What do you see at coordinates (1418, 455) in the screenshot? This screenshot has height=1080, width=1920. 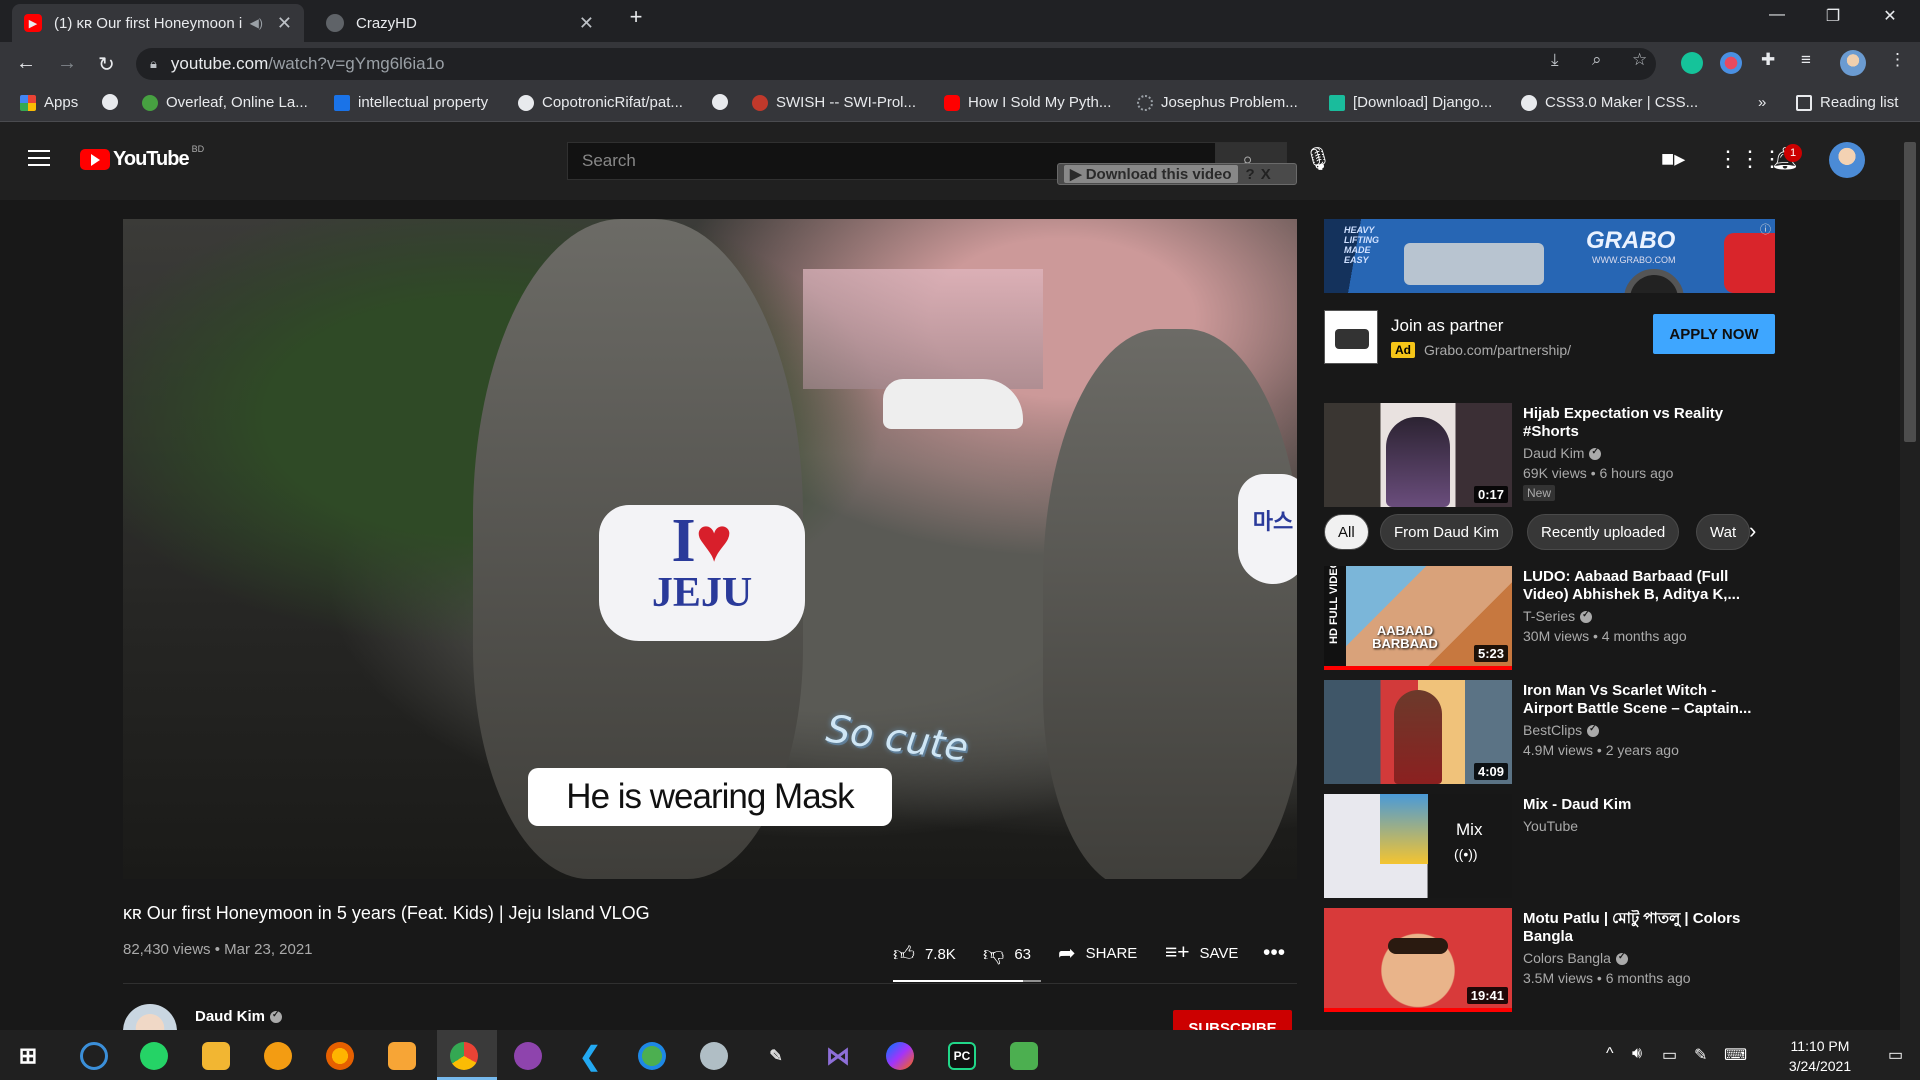 I see `video-thumbnail: 0:17` at bounding box center [1418, 455].